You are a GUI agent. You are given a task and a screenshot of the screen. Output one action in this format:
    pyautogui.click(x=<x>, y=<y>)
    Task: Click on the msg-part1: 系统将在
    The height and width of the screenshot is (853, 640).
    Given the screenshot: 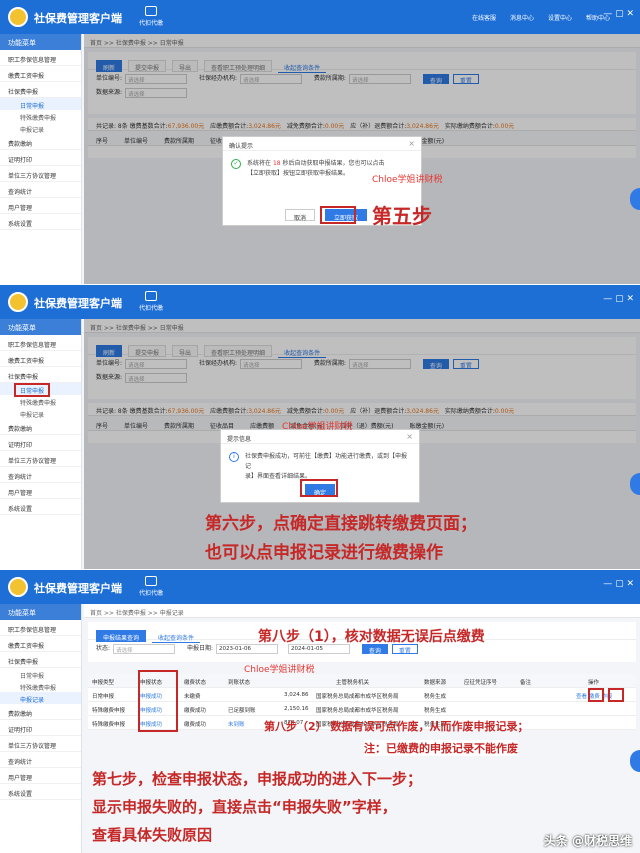 What is the action you would take?
    pyautogui.click(x=259, y=163)
    